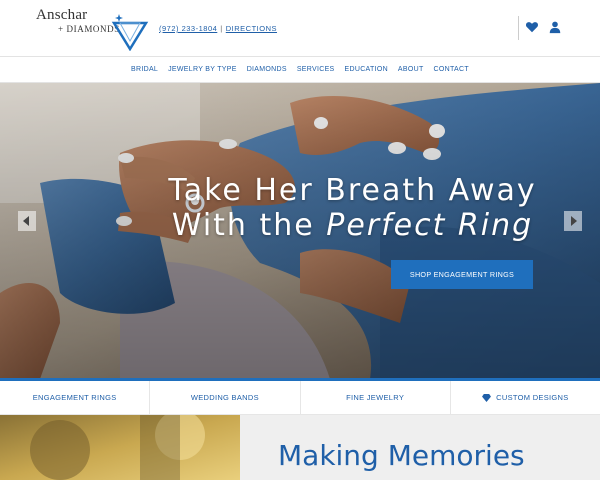 Image resolution: width=600 pixels, height=480 pixels. What do you see at coordinates (555, 27) in the screenshot?
I see `user-icon` at bounding box center [555, 27].